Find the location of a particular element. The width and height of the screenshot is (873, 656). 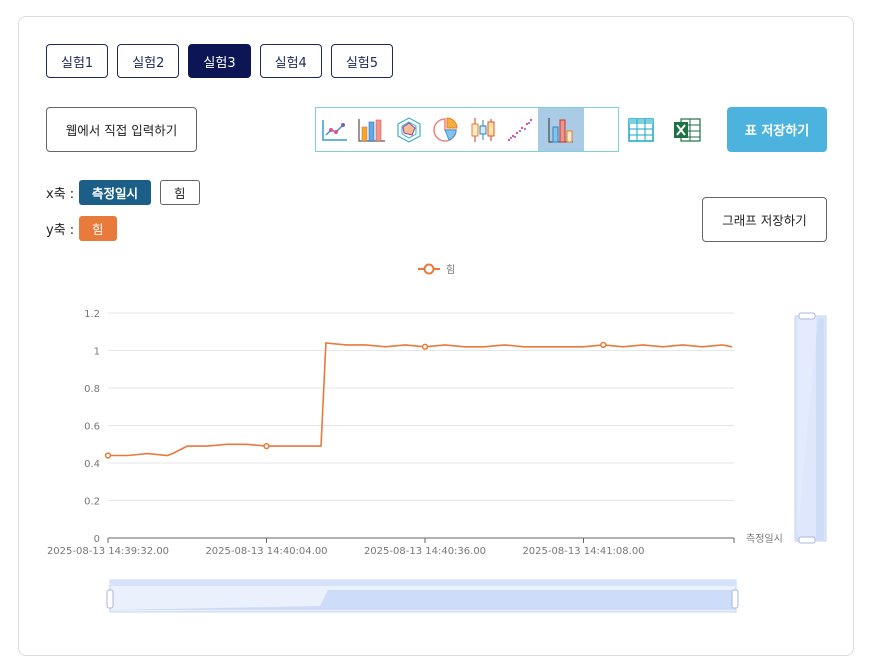

x-tick-label: 2025-08-13 14:40:04.00 is located at coordinates (266, 551).